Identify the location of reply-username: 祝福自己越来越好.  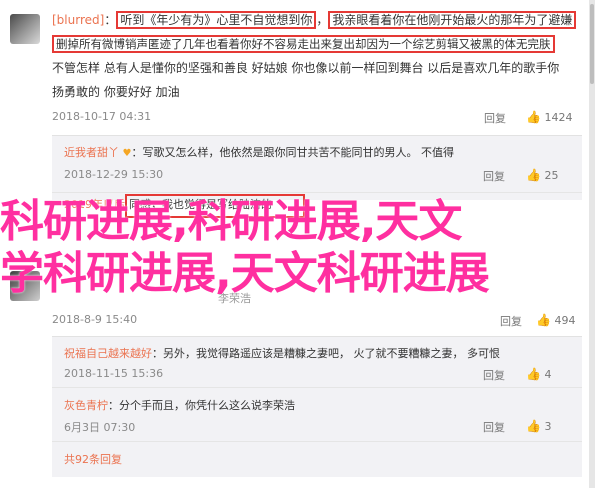
(108, 353).